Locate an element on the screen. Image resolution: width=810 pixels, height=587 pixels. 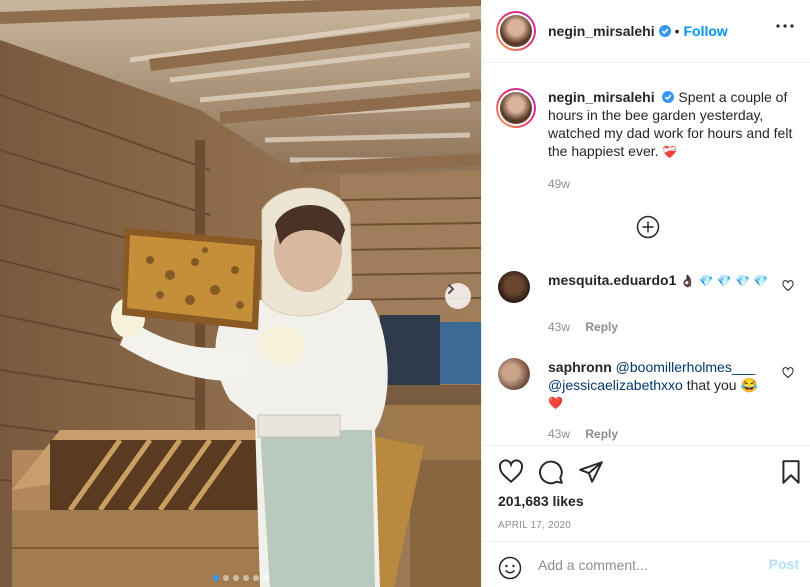
load-more-comments-icon is located at coordinates (648, 227).